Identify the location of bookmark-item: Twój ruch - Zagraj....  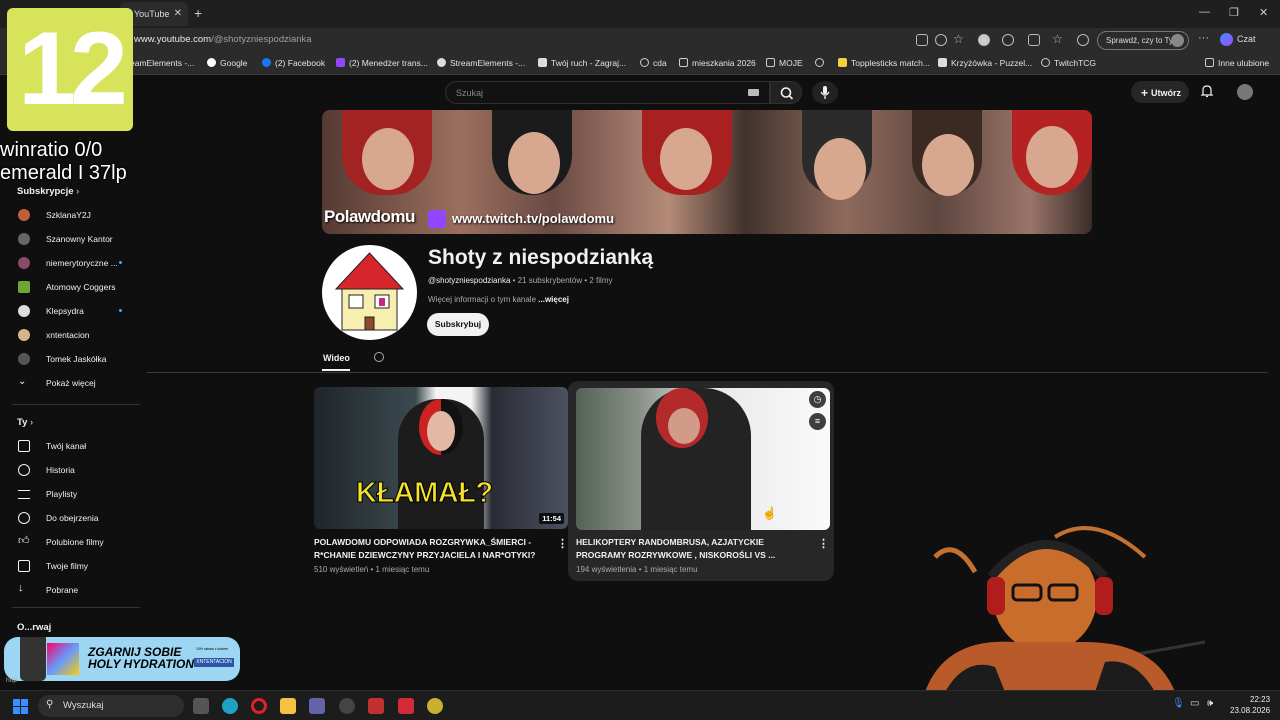
(582, 63).